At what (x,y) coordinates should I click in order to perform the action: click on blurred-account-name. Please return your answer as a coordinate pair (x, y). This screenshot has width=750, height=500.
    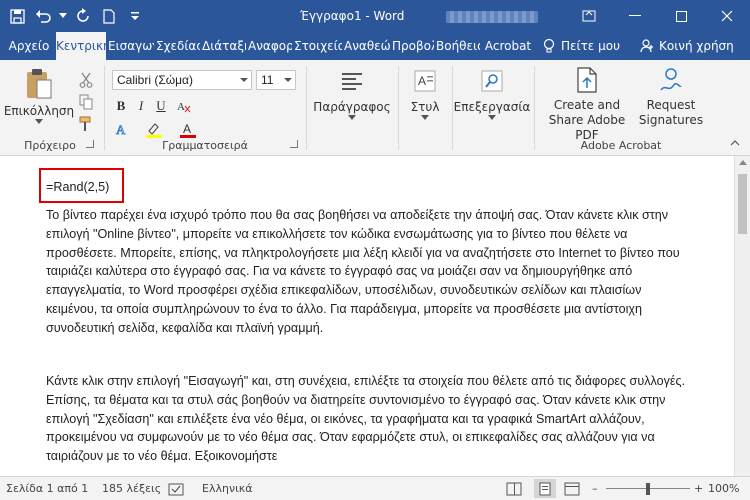
    Looking at the image, I should click on (492, 17).